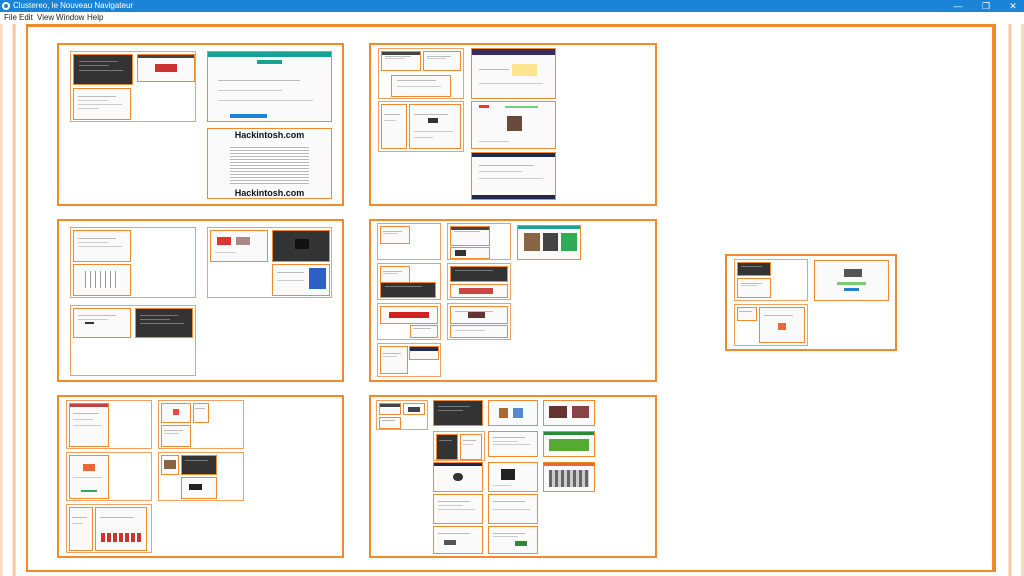  Describe the element at coordinates (95, 18) in the screenshot. I see `menu-help: Help` at that location.